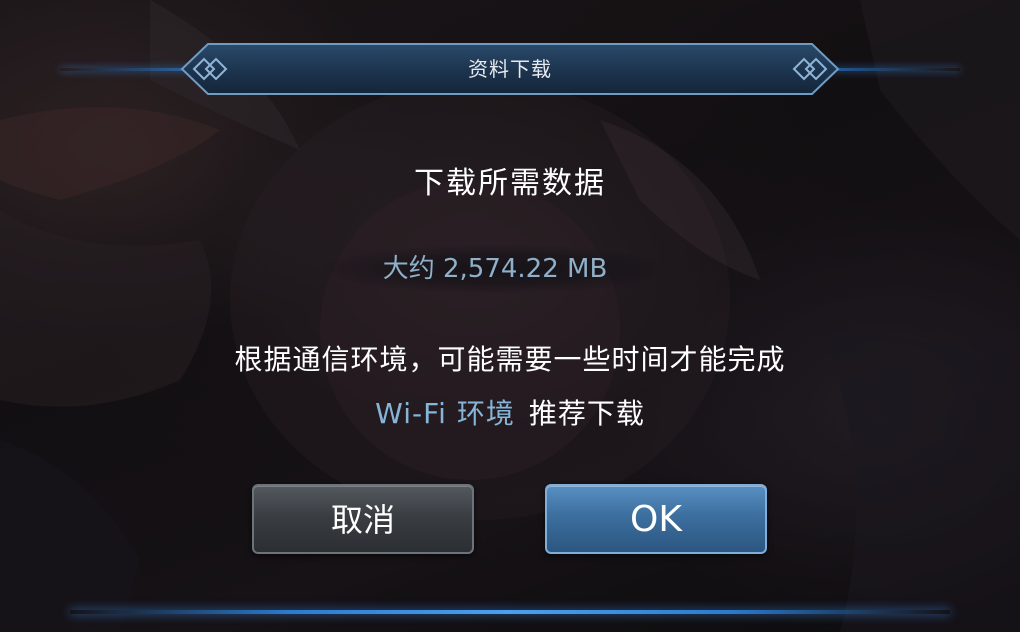 The width and height of the screenshot is (1020, 632). I want to click on ok-button: OK, so click(656, 519).